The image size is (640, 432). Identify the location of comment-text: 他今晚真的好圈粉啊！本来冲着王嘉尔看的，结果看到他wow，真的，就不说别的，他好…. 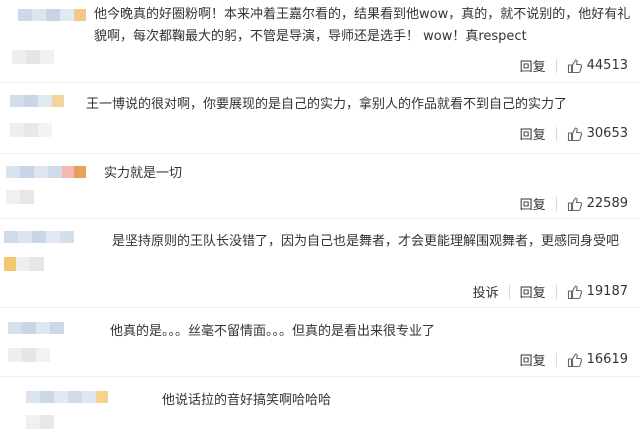
(362, 25).